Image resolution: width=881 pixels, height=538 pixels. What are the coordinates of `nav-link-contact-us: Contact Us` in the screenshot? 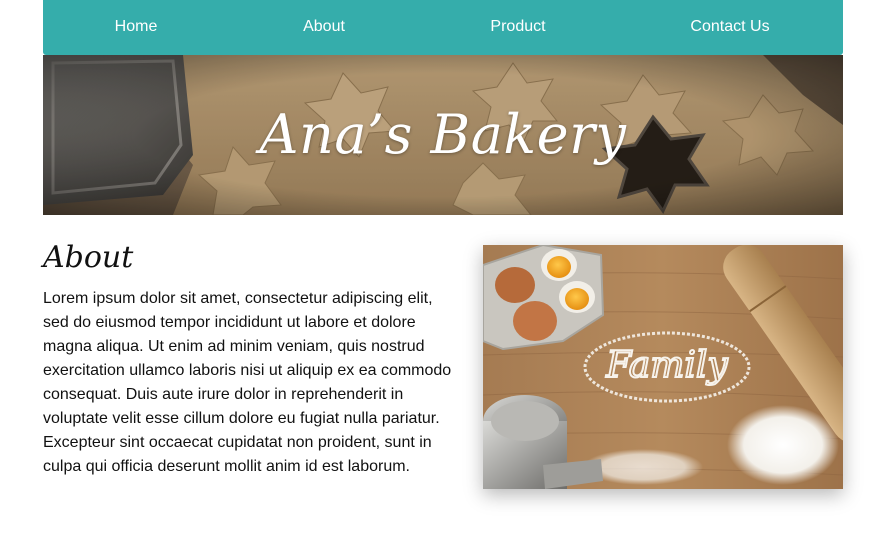 It's located at (729, 27).